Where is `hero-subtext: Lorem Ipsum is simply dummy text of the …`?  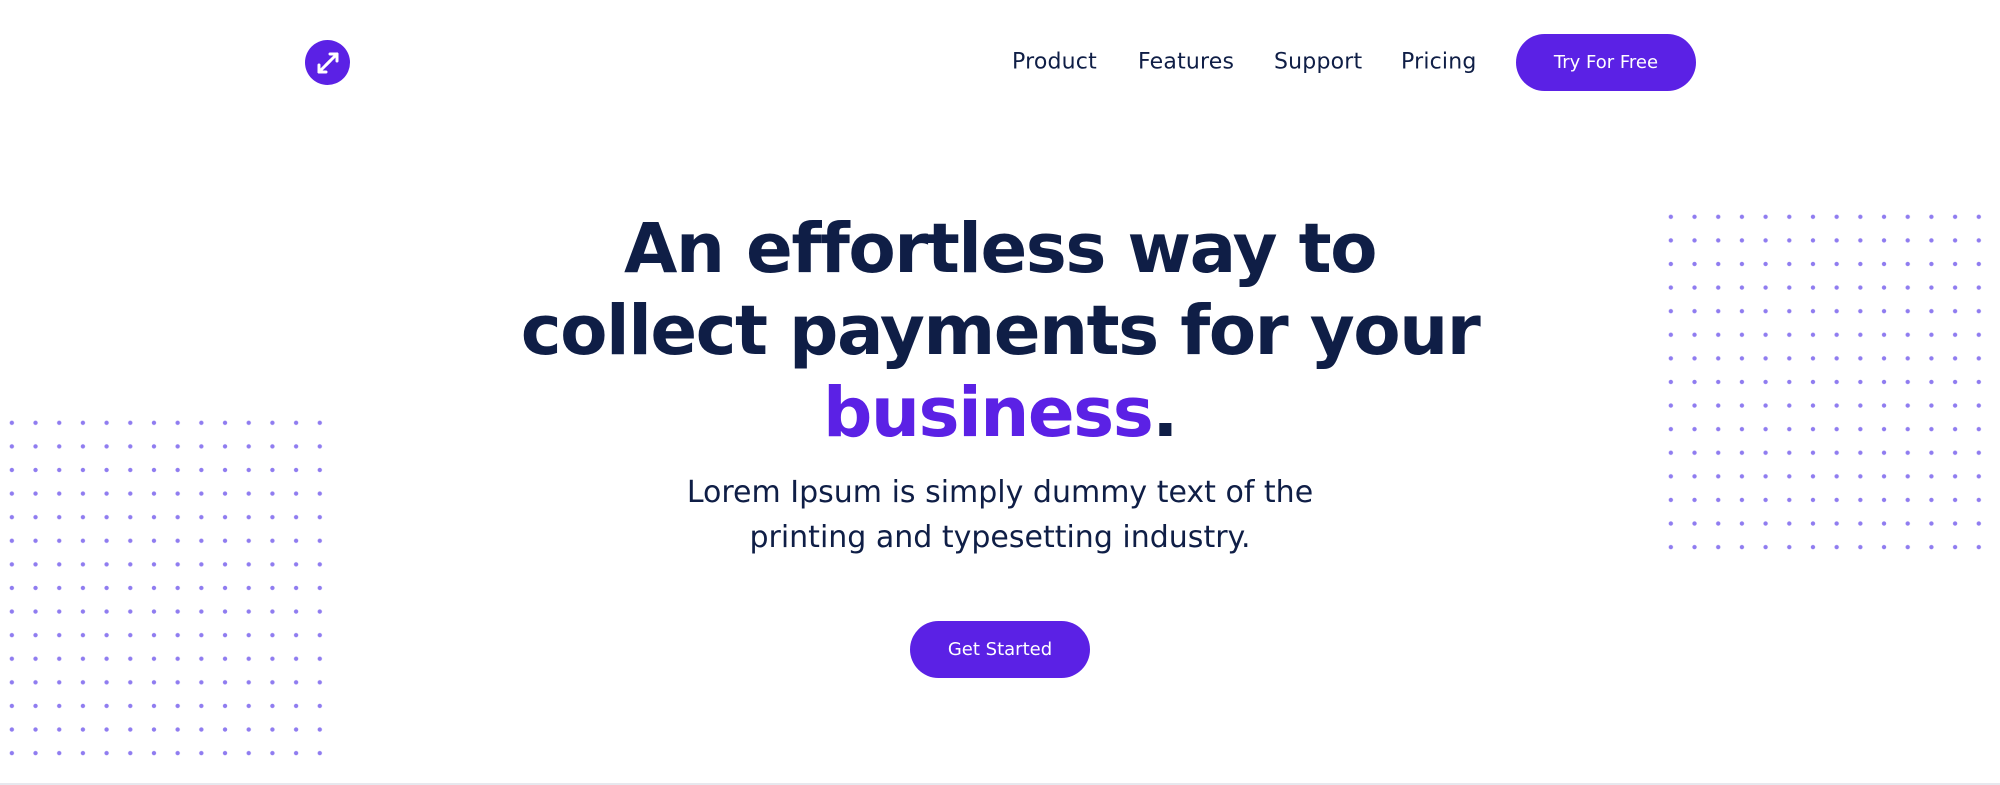
hero-subtext: Lorem Ipsum is simply dummy text of the … is located at coordinates (1000, 515).